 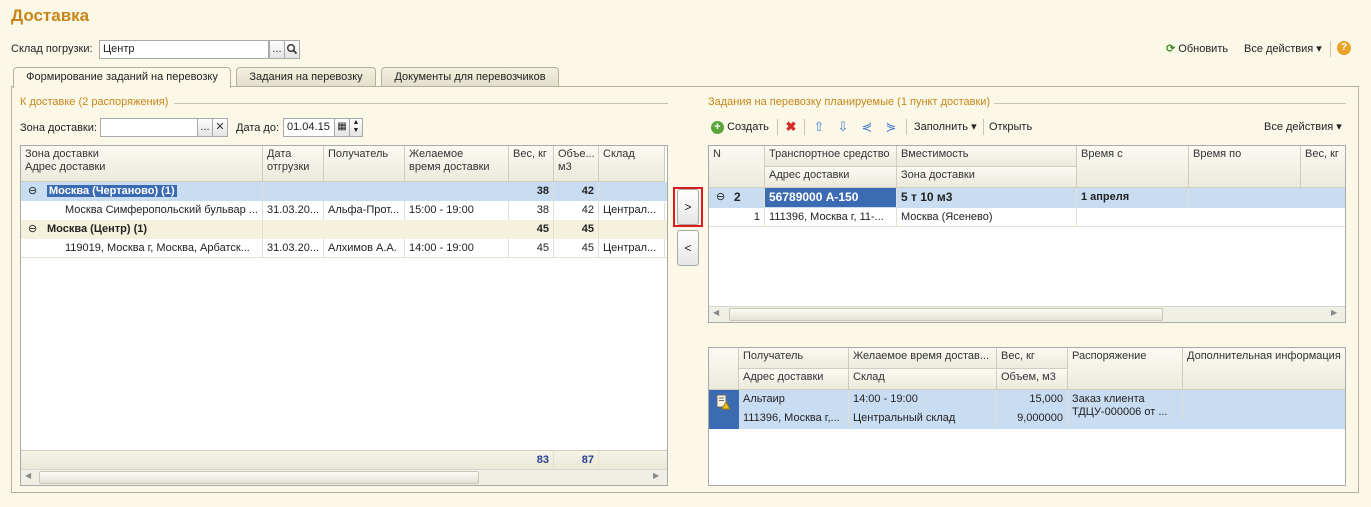 What do you see at coordinates (1264, 369) in the screenshot?
I see `column-header-info: Дополнительная информация` at bounding box center [1264, 369].